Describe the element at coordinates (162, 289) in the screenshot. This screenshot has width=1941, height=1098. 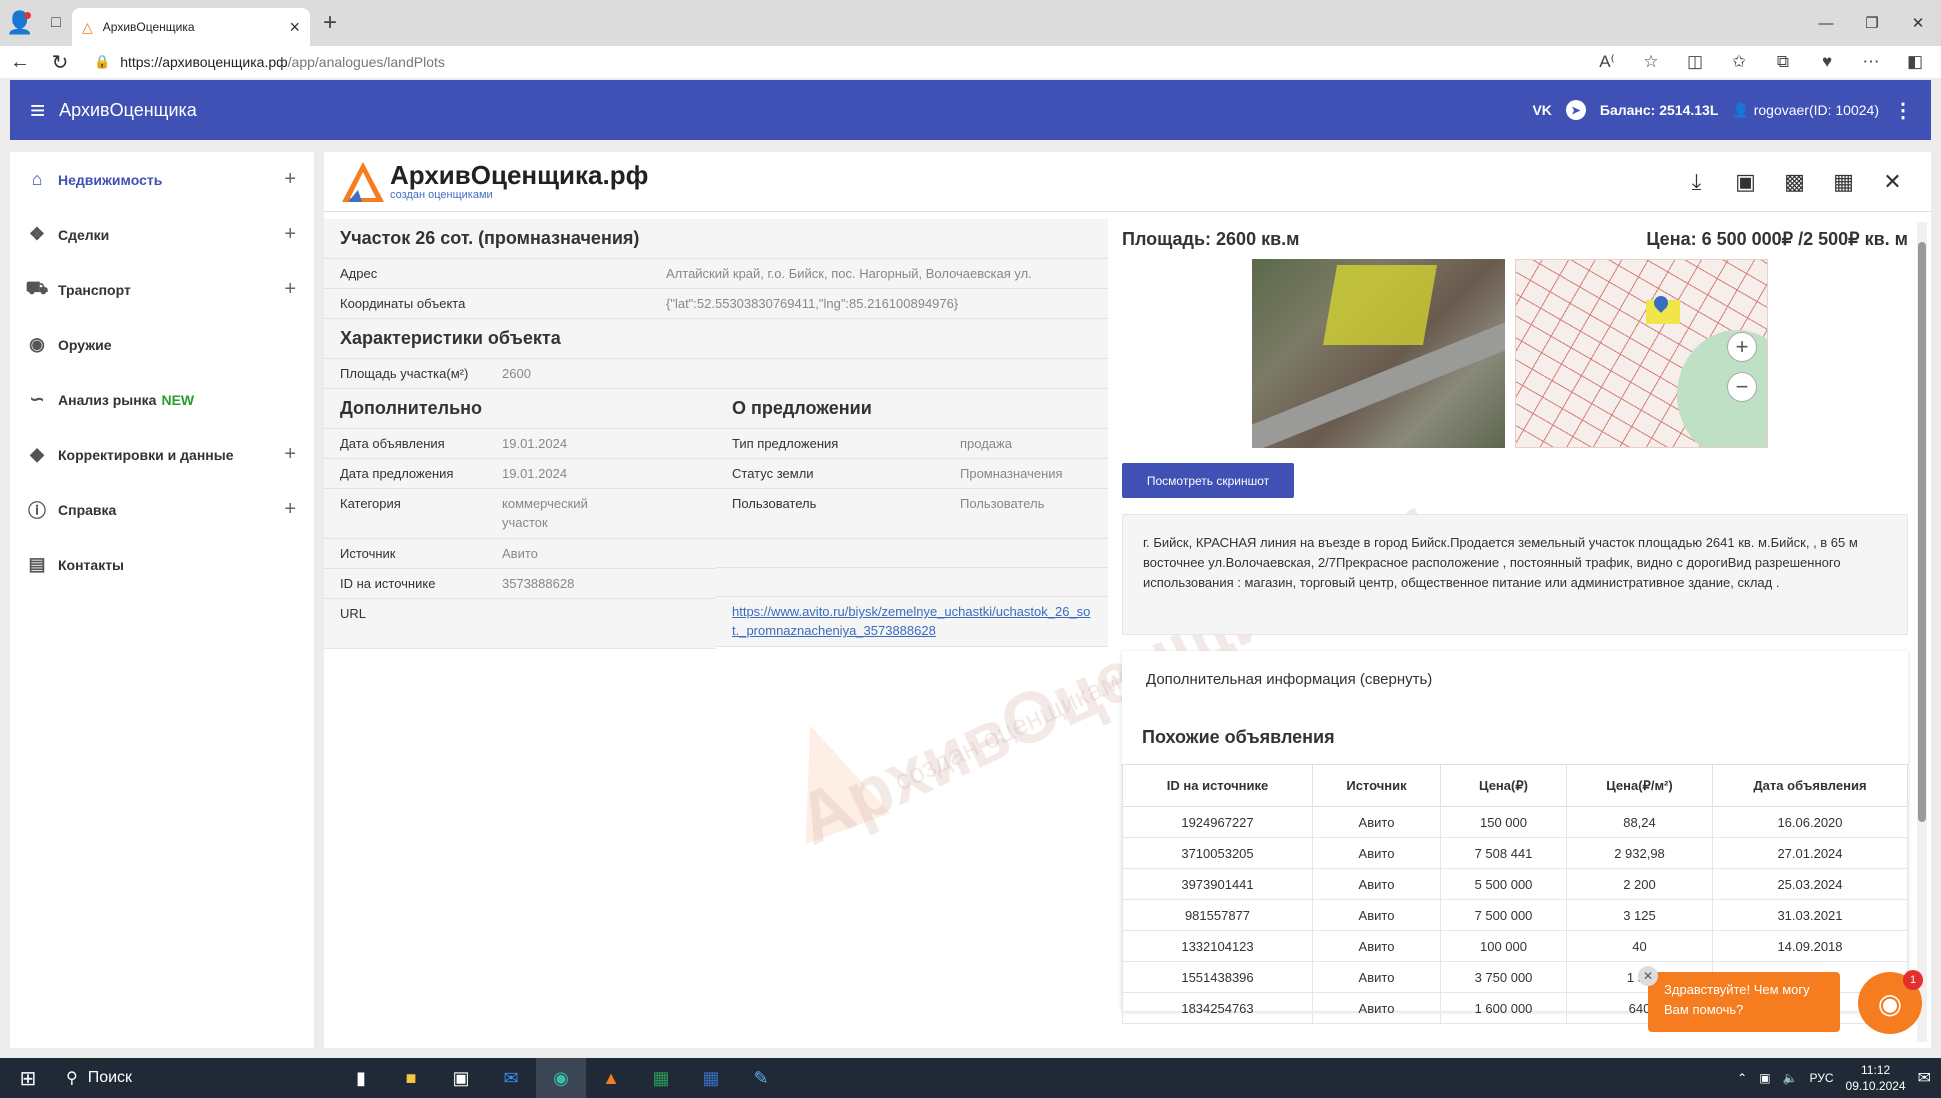
I see `sidebar-item-transport: ⛟ Транспорт +` at that location.